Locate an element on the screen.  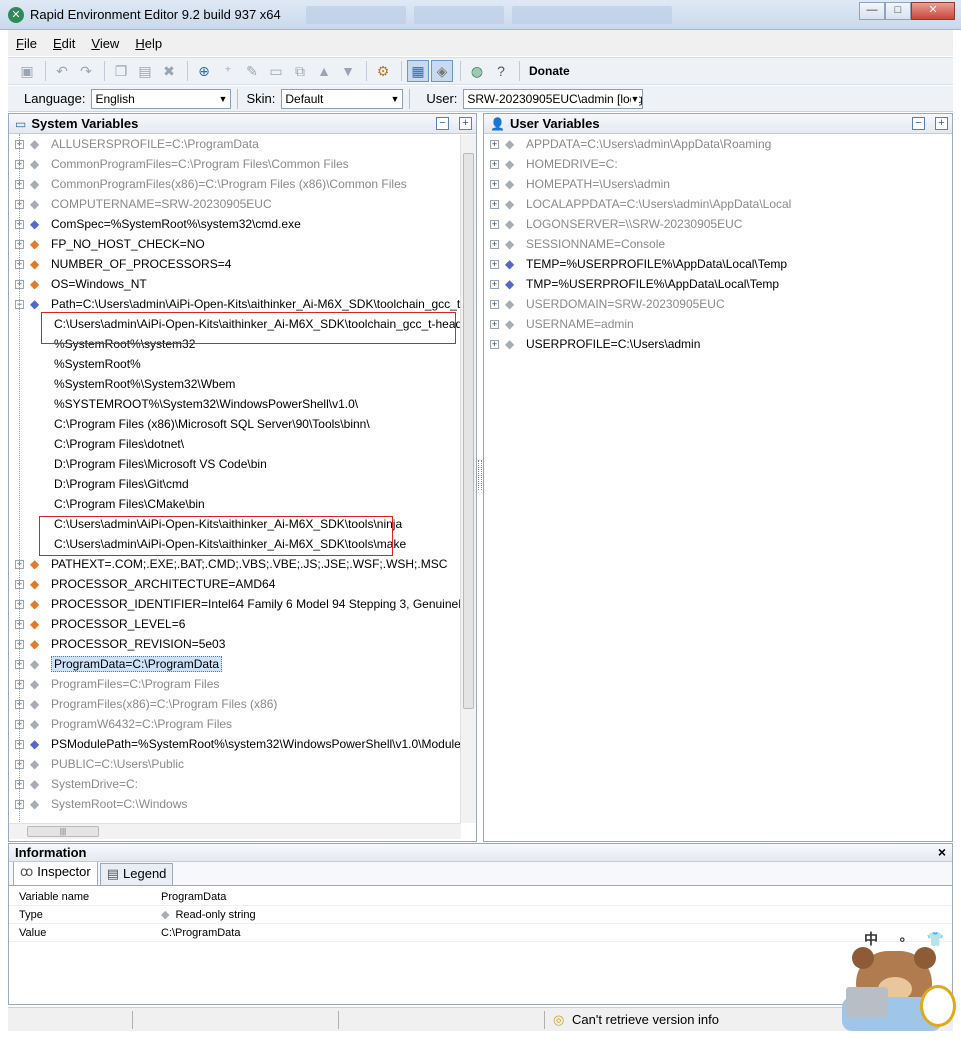
variable-row: + ◆ USERDOMAIN=SRW-20230905EUC is located at coordinates (718, 304).